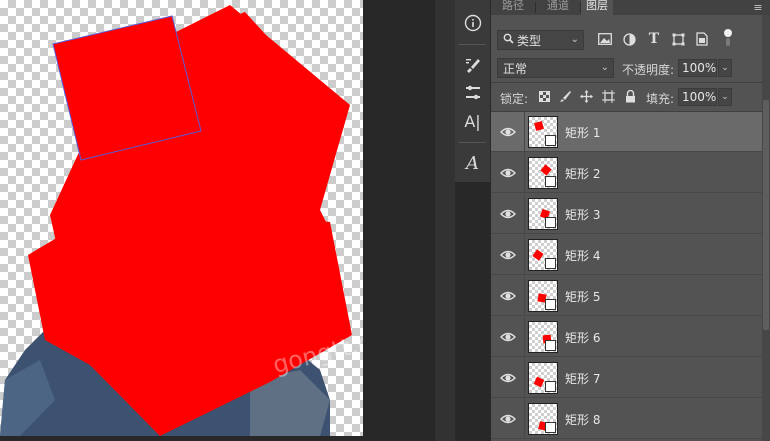  I want to click on panel-menu-icon: ≡, so click(758, 7).